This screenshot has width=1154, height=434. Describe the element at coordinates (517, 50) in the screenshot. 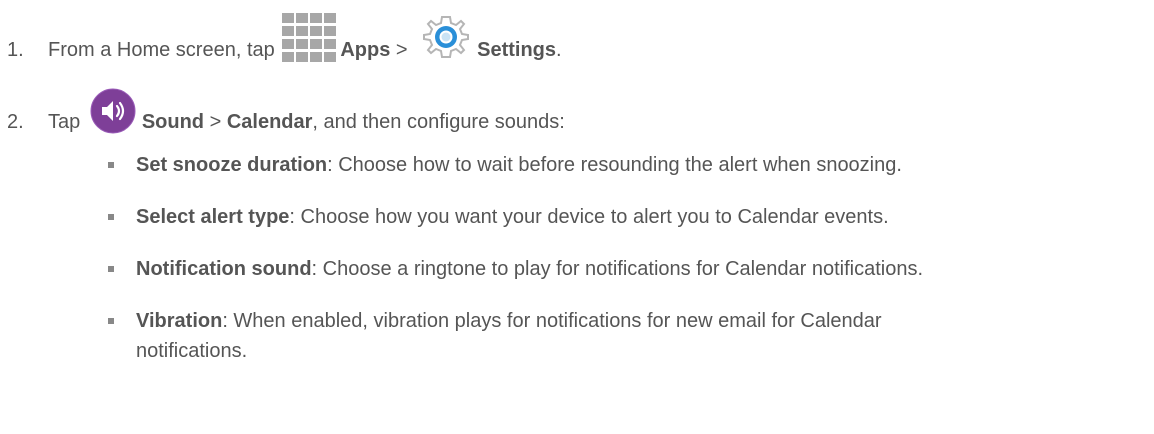

I see `settings-label: Settings` at that location.